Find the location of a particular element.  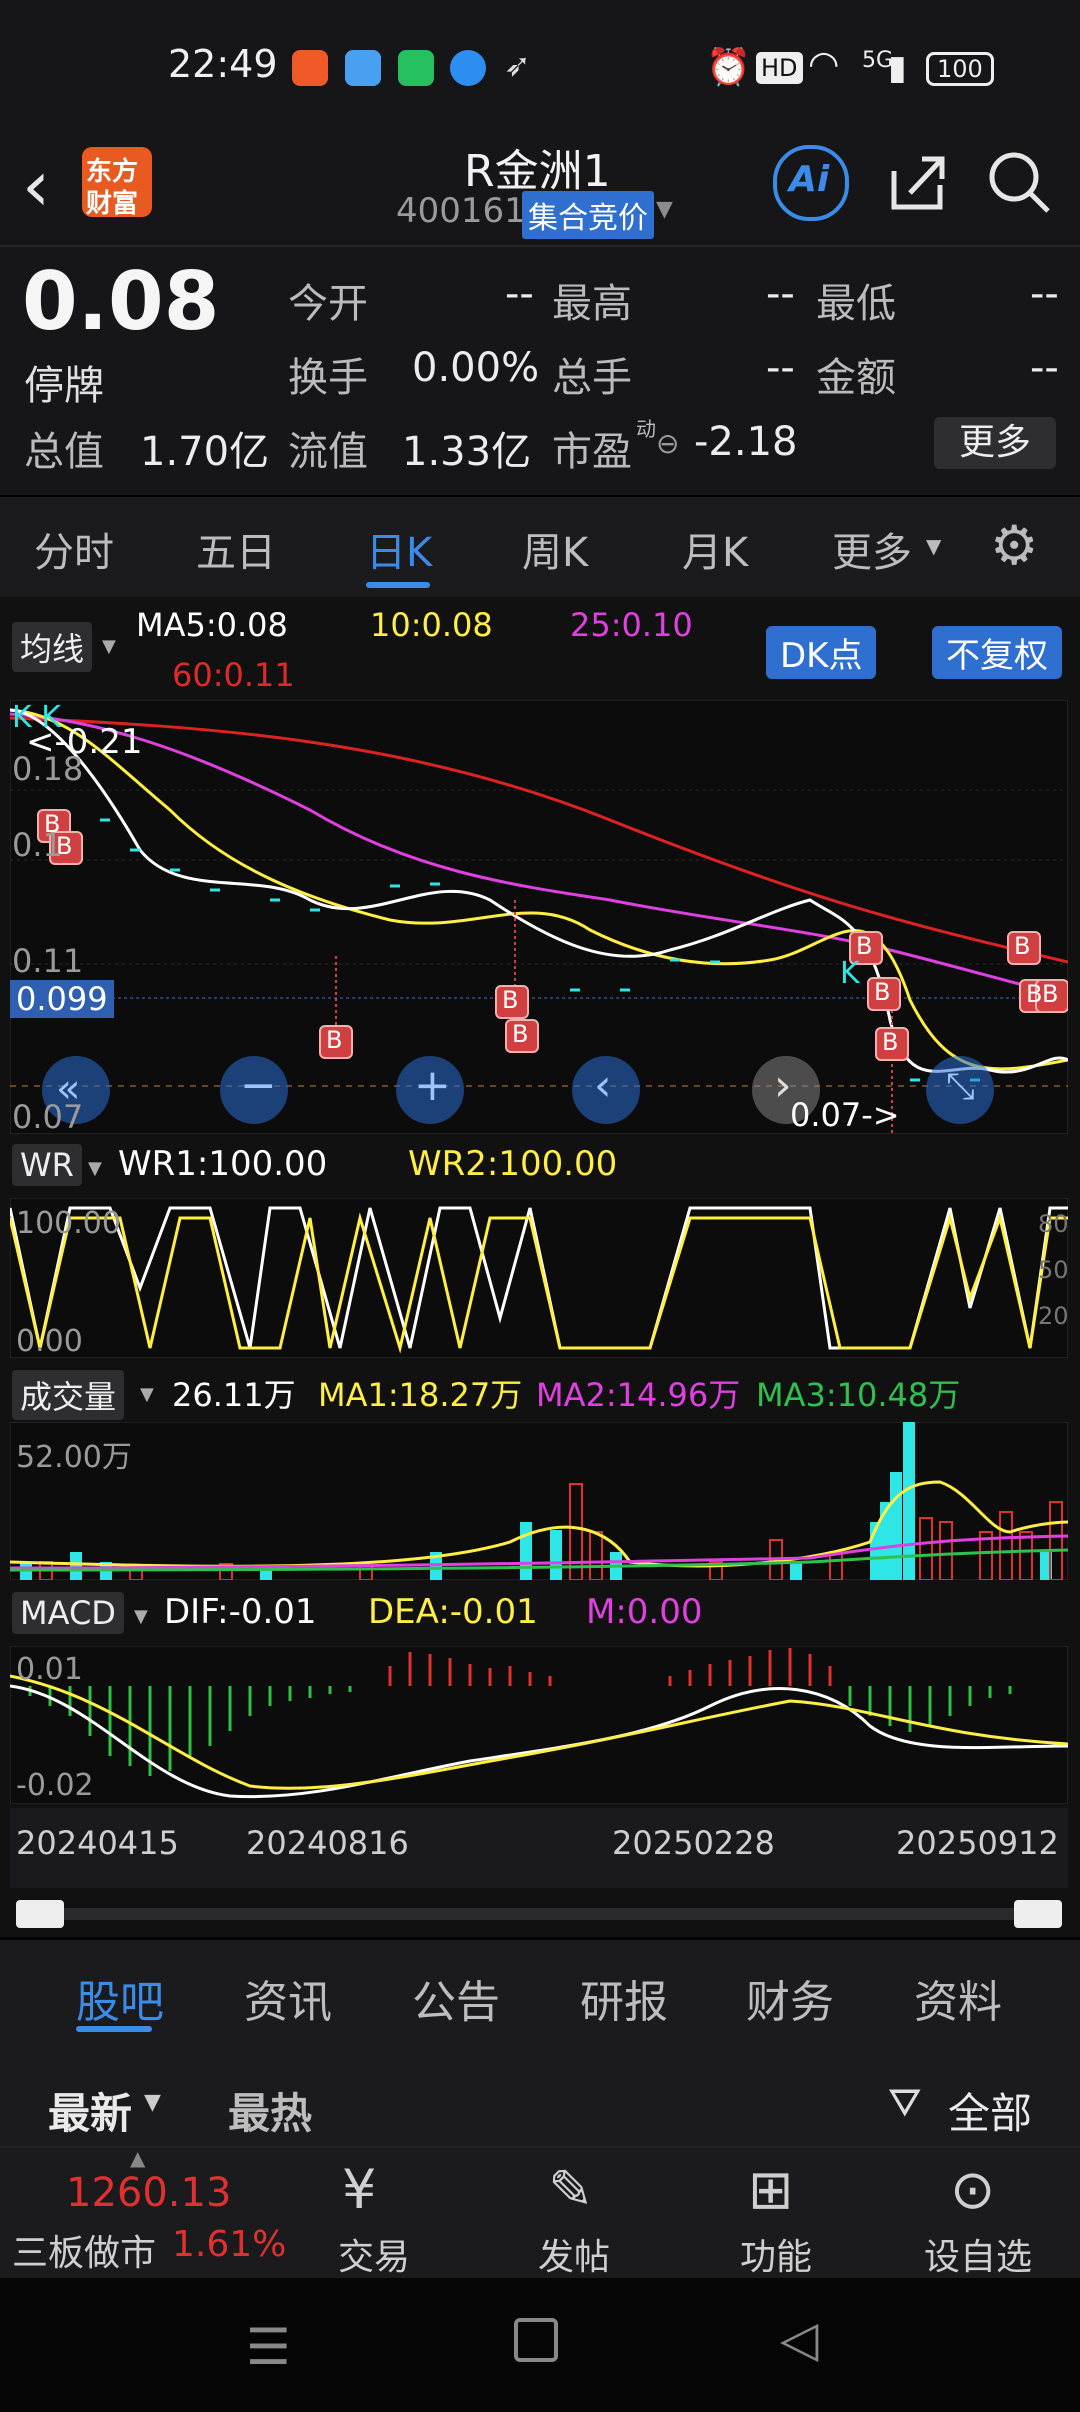

volume-selector: 成交量 is located at coordinates (68, 1395).